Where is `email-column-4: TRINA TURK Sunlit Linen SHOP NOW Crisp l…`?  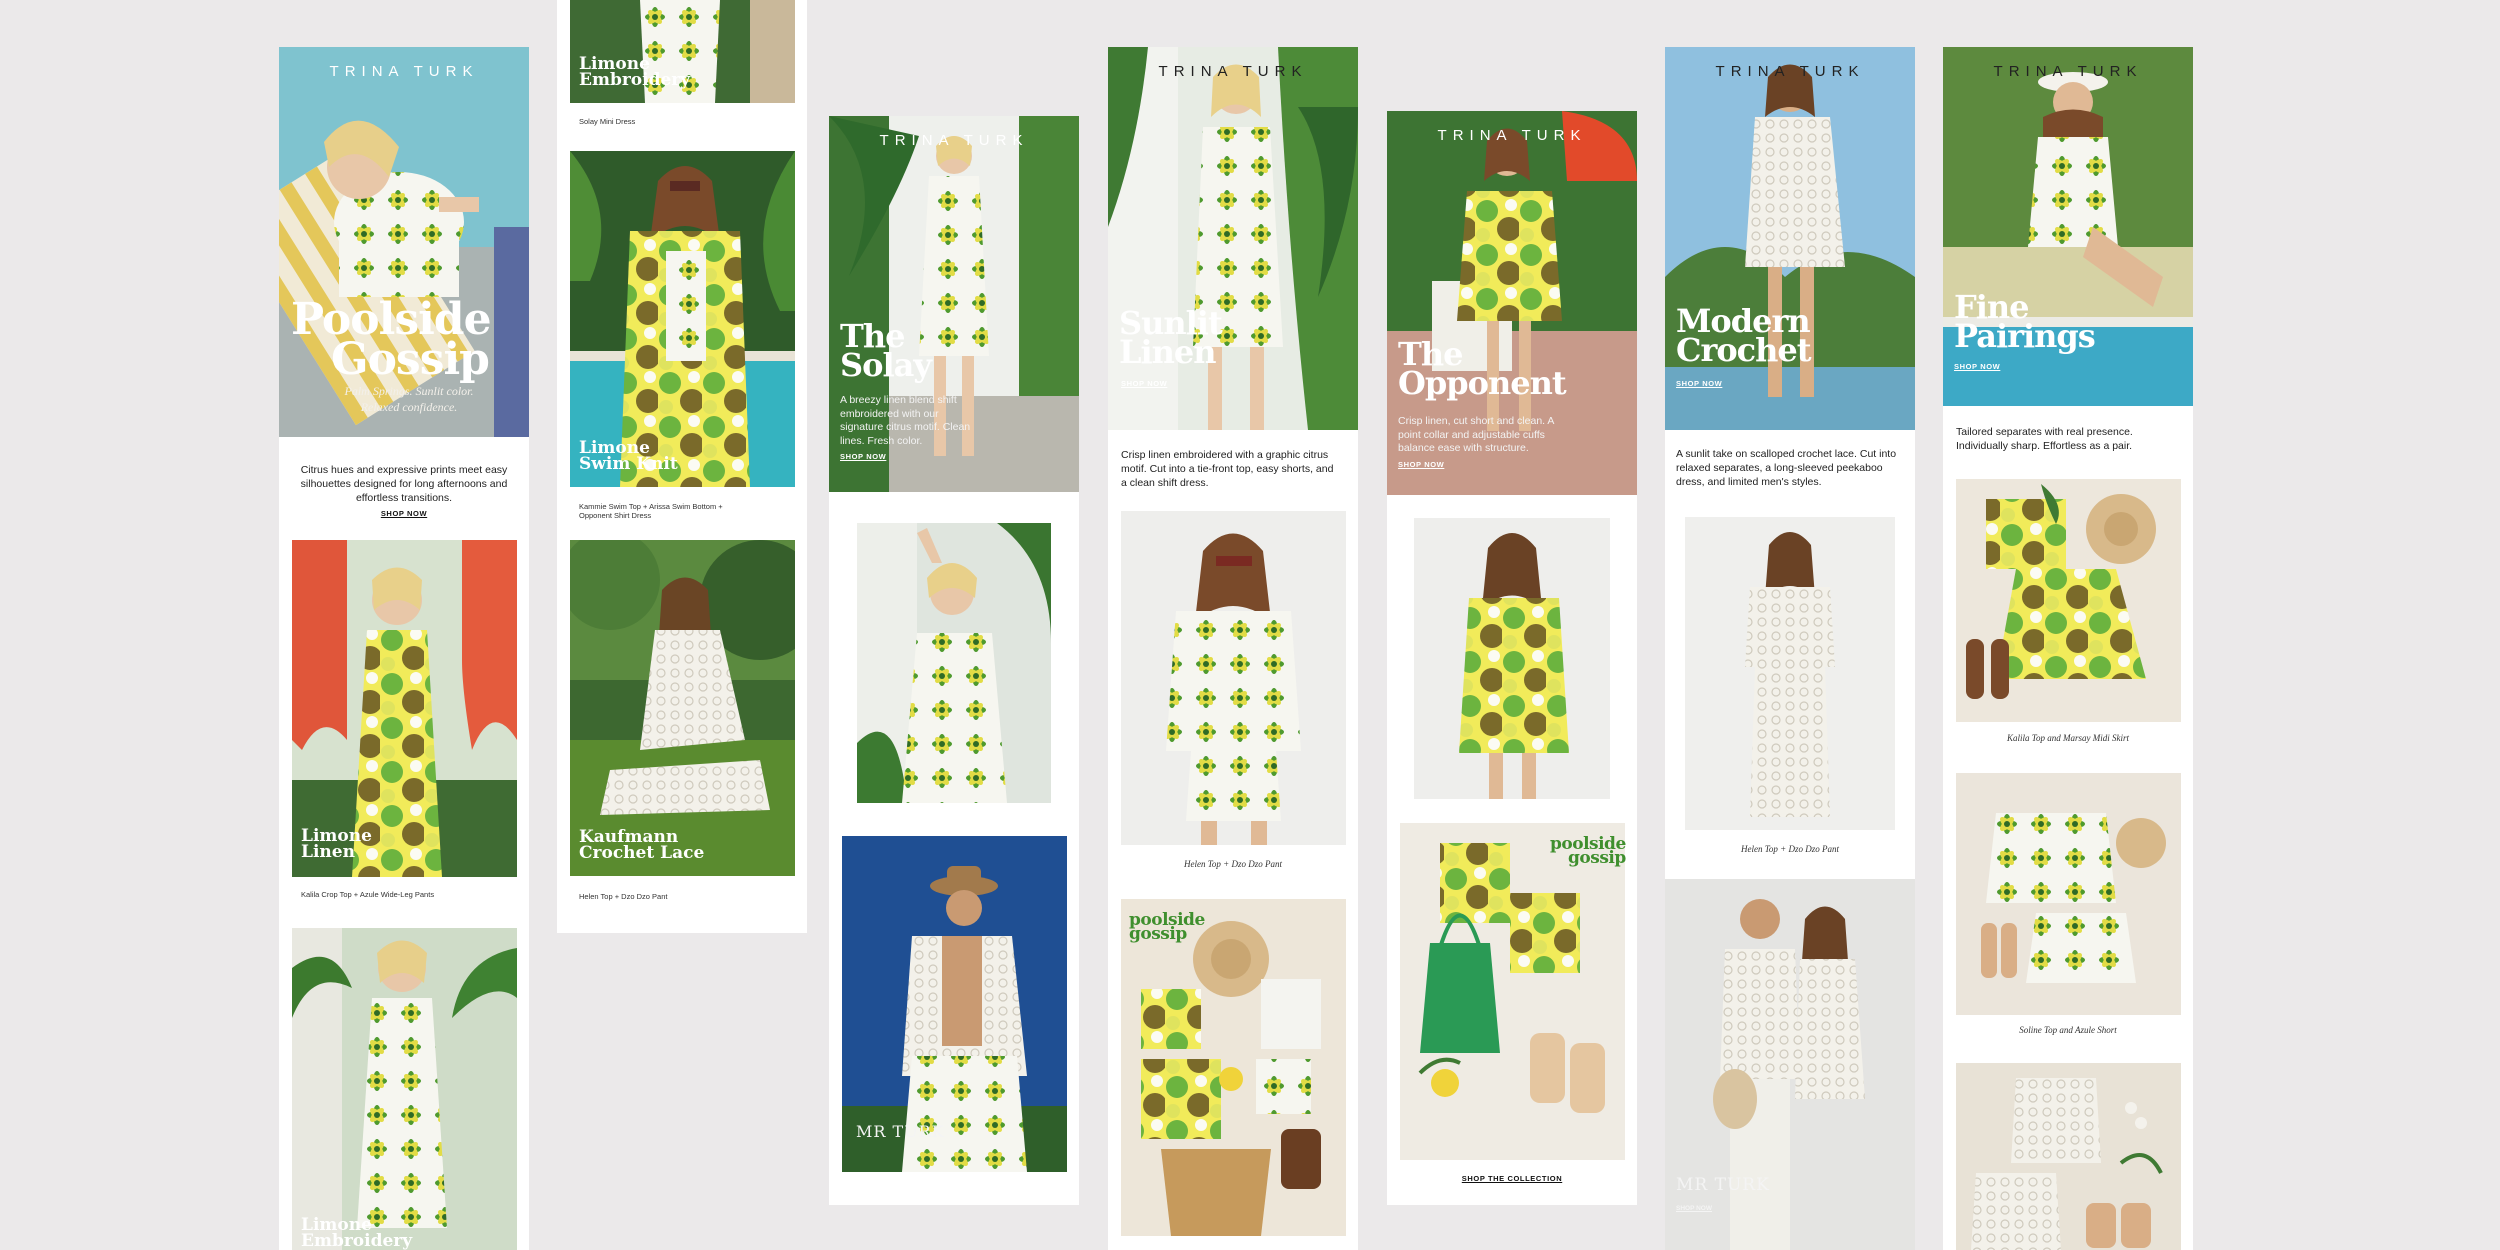 email-column-4: TRINA TURK Sunlit Linen SHOP NOW Crisp l… is located at coordinates (1233, 648).